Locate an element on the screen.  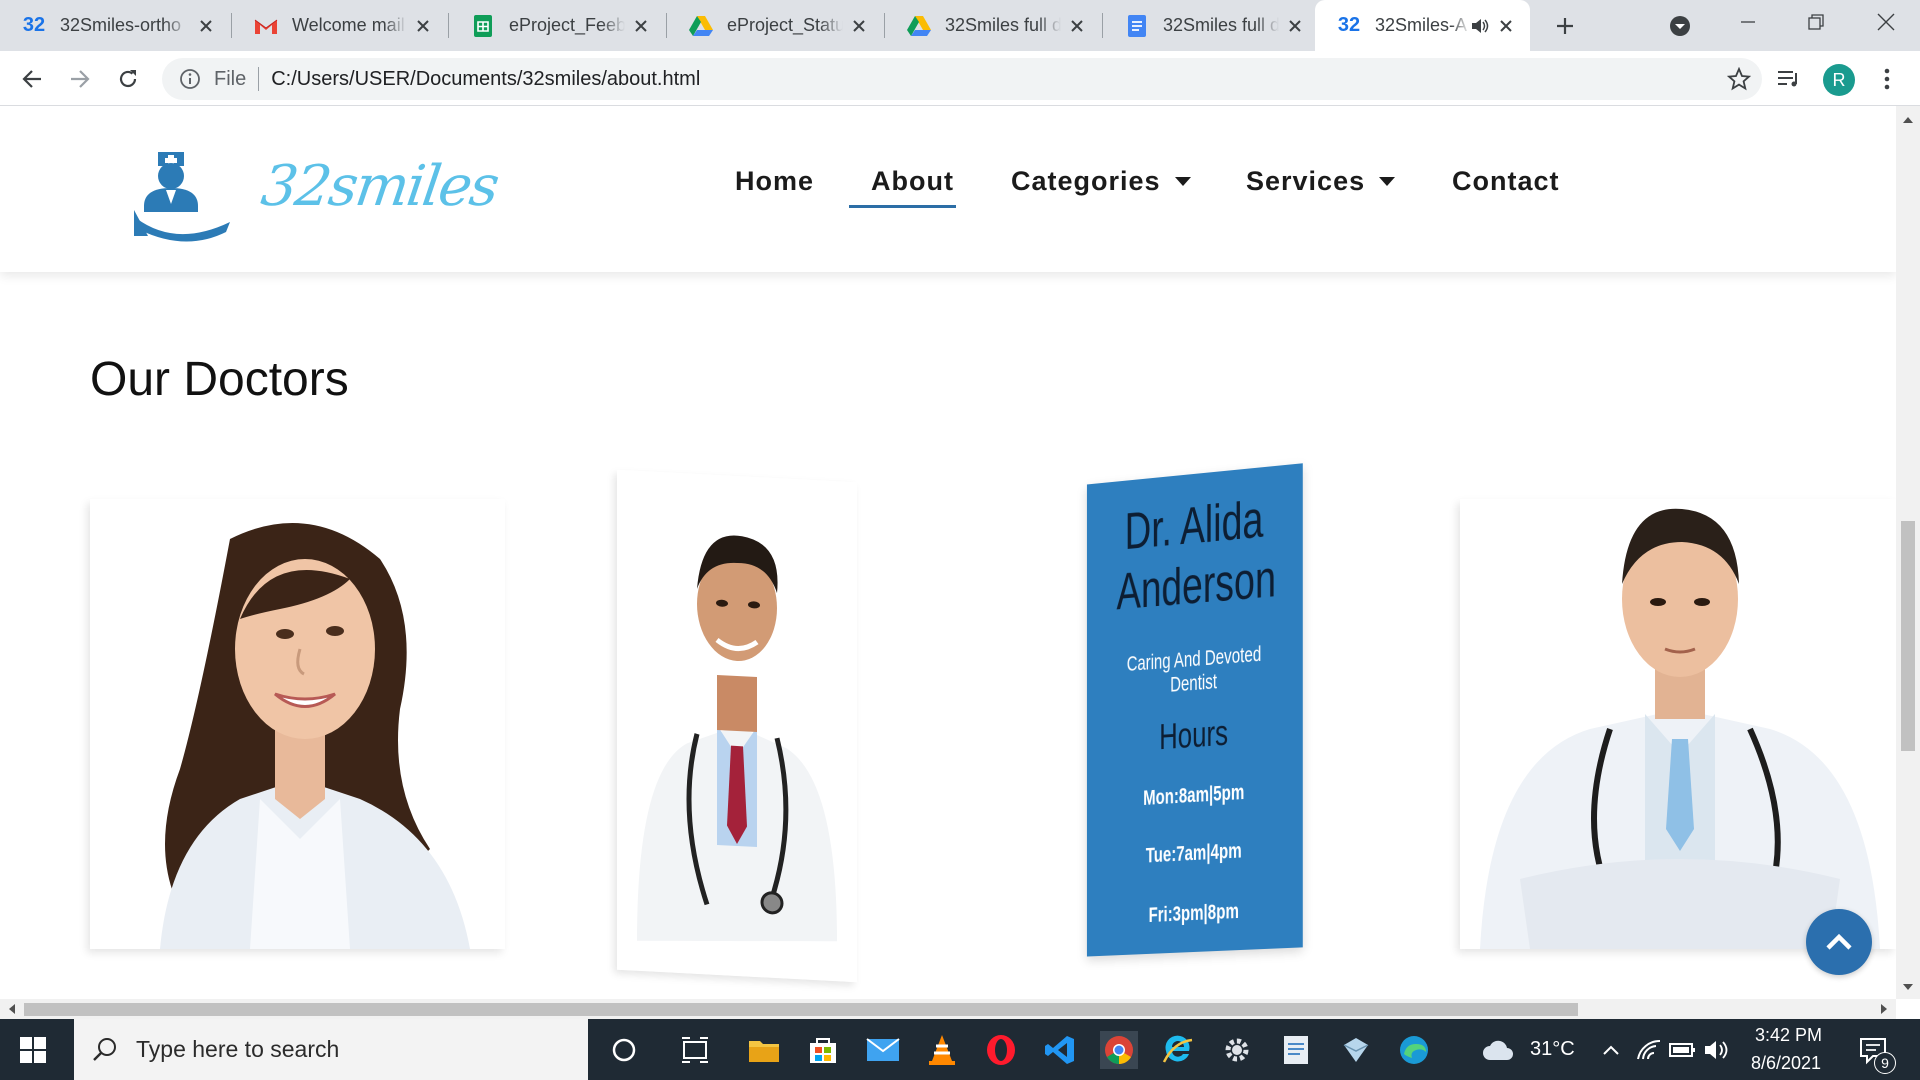
tab-title: Welcome mail is located at coordinates (348, 25).